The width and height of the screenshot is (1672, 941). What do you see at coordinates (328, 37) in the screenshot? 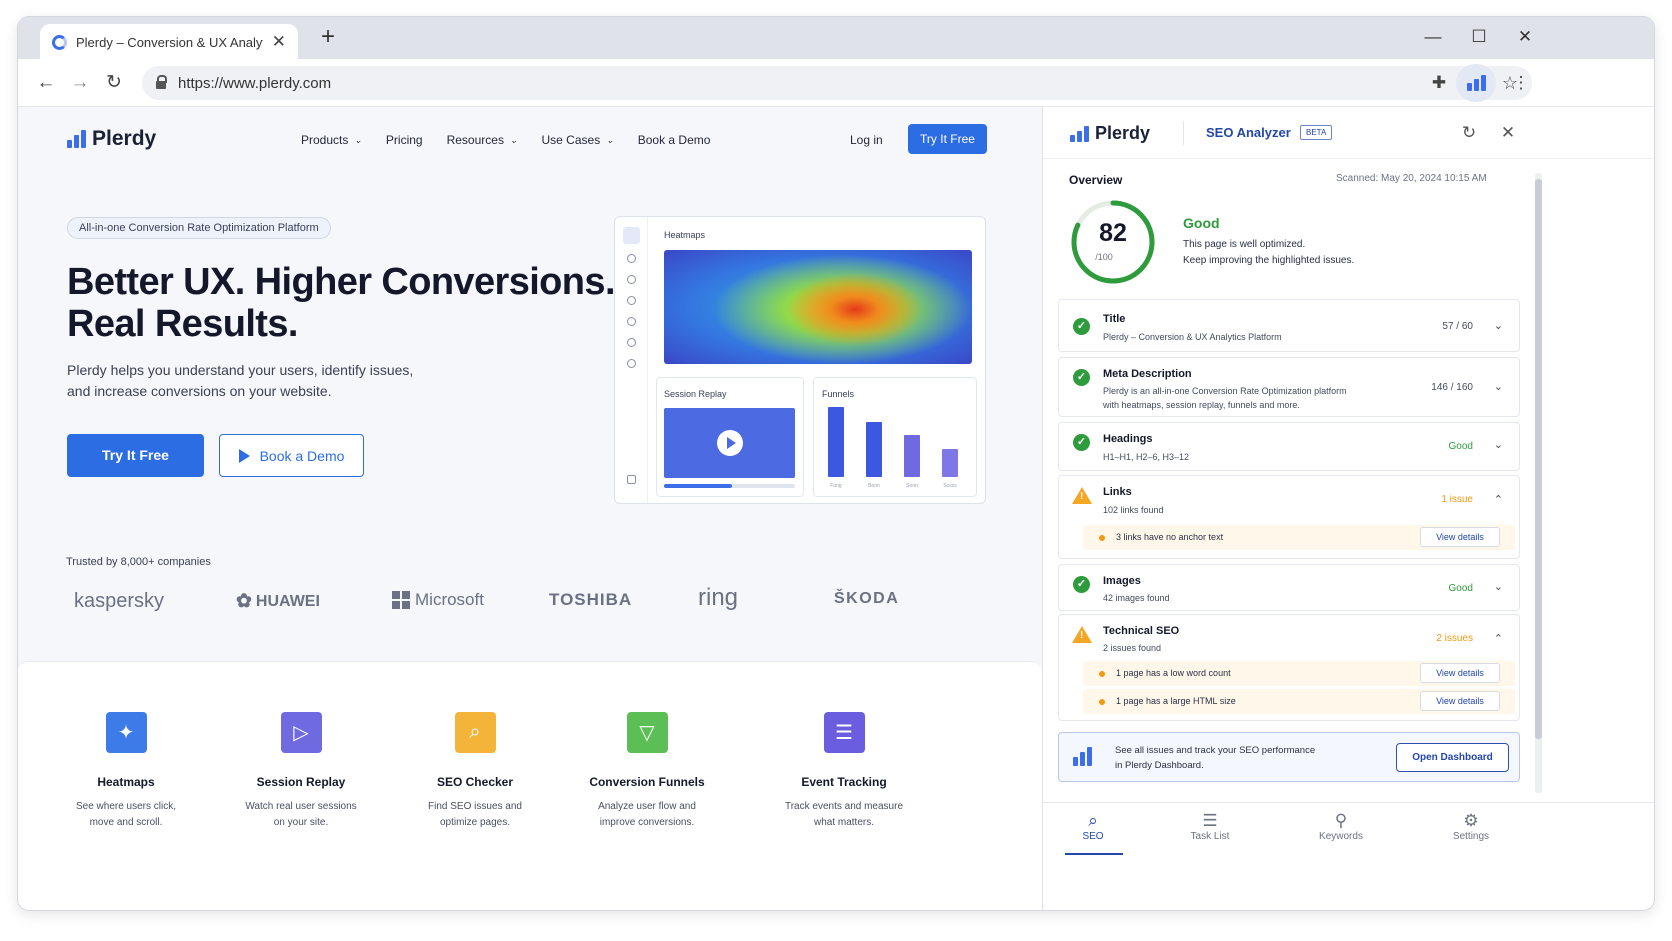
I see `new-tab-button: +` at bounding box center [328, 37].